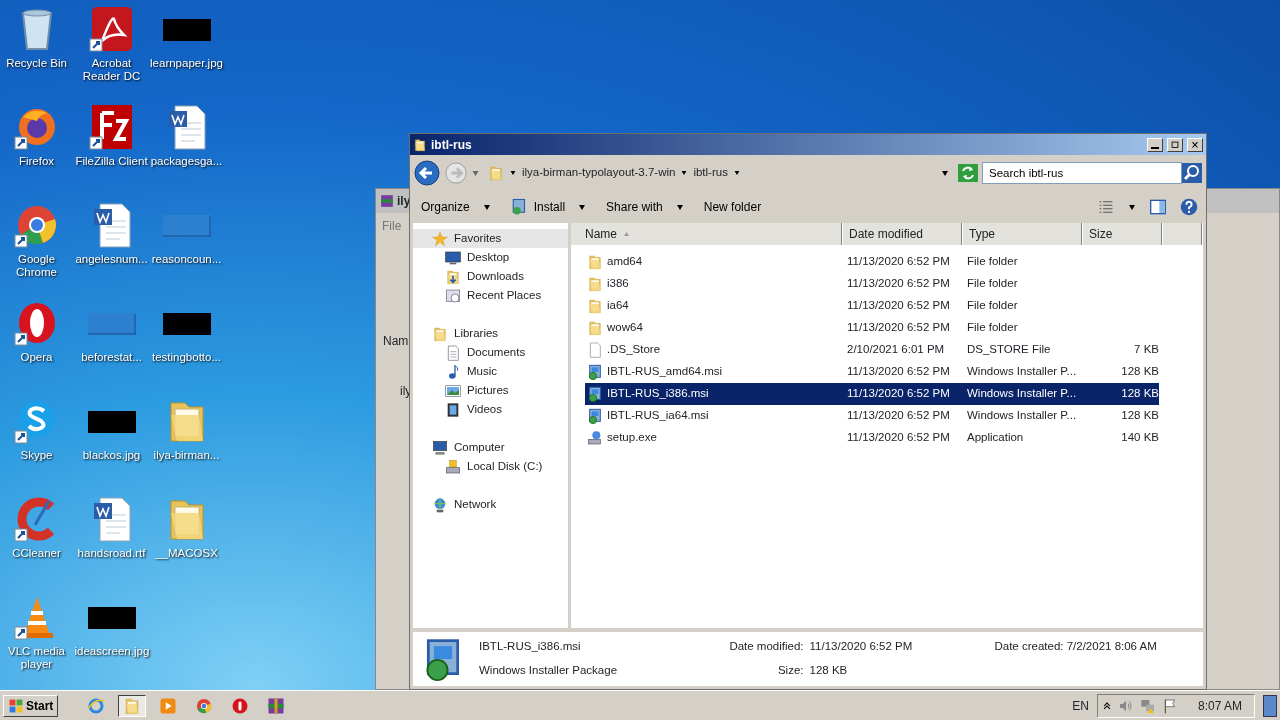  What do you see at coordinates (490, 295) in the screenshot?
I see `nav-item: Recent Places` at bounding box center [490, 295].